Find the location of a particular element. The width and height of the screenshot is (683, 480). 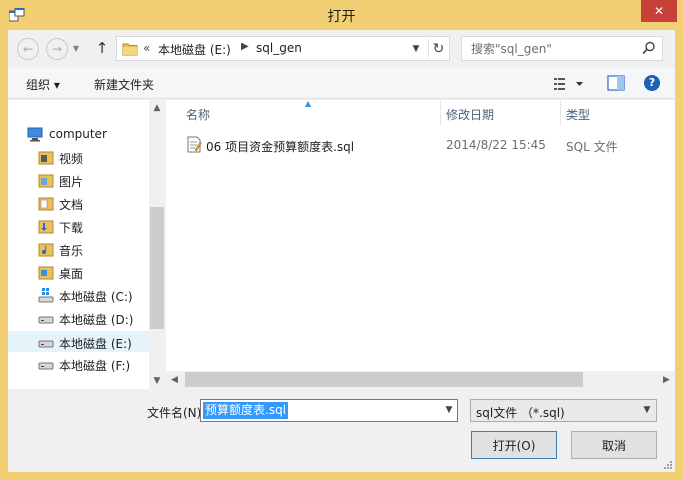

scroll-up-icon: ▲ is located at coordinates (157, 108).